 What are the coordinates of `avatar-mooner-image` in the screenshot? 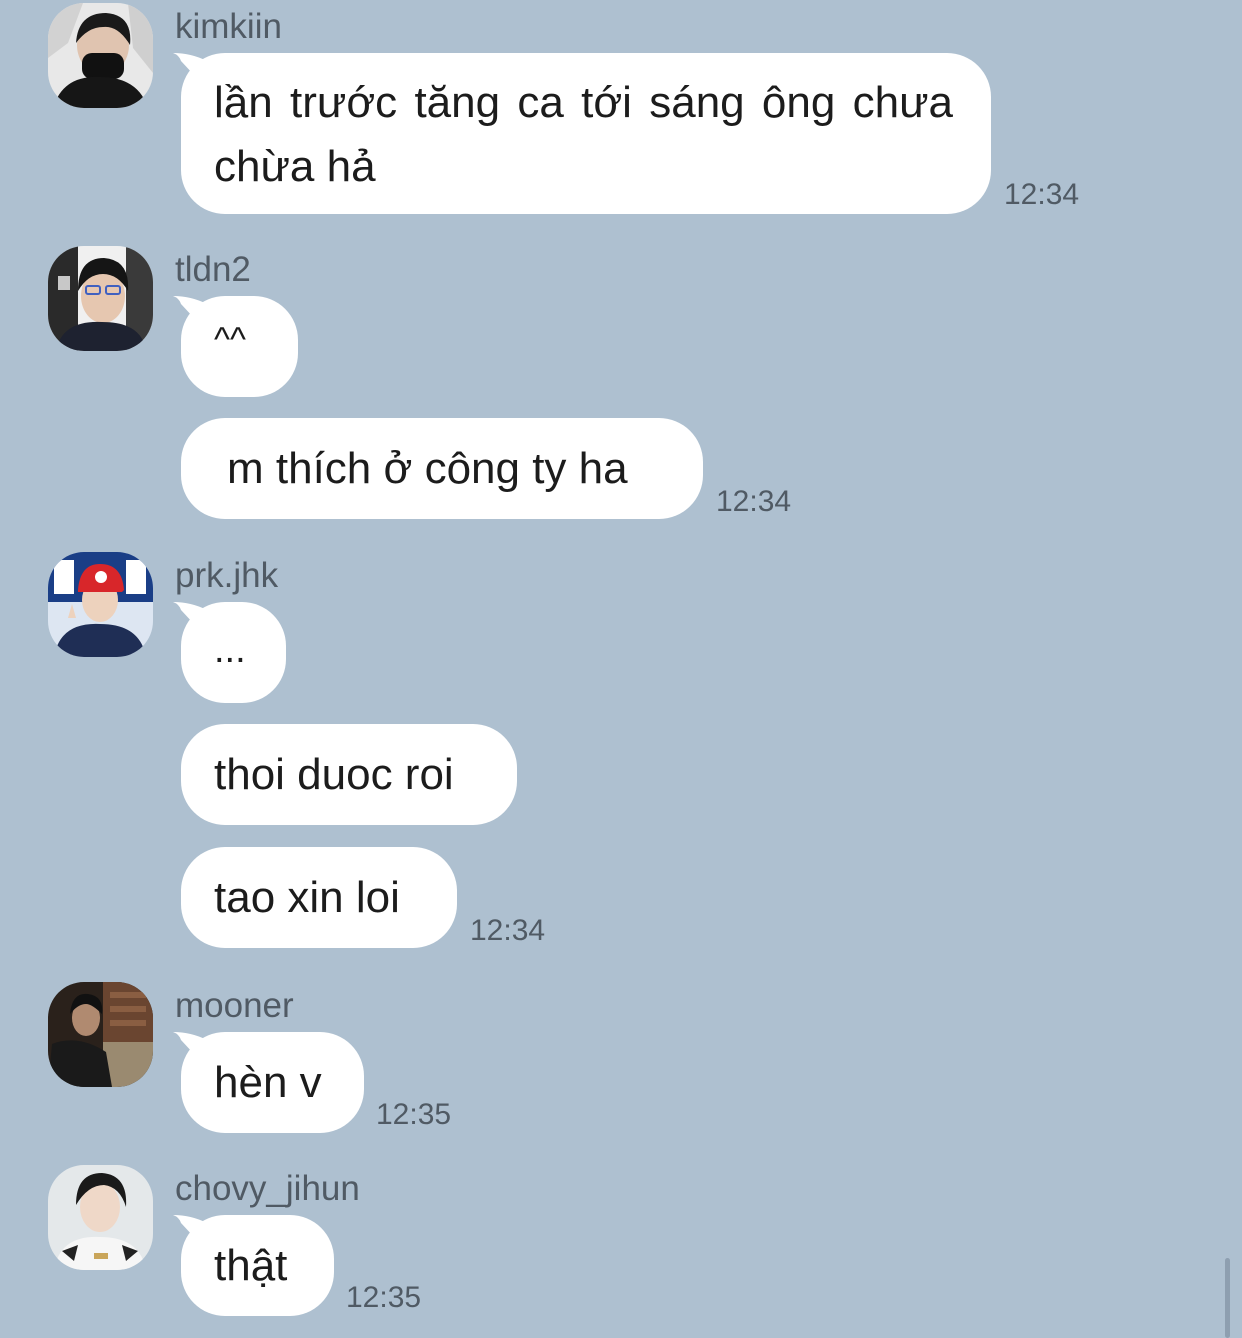 It's located at (100, 1034).